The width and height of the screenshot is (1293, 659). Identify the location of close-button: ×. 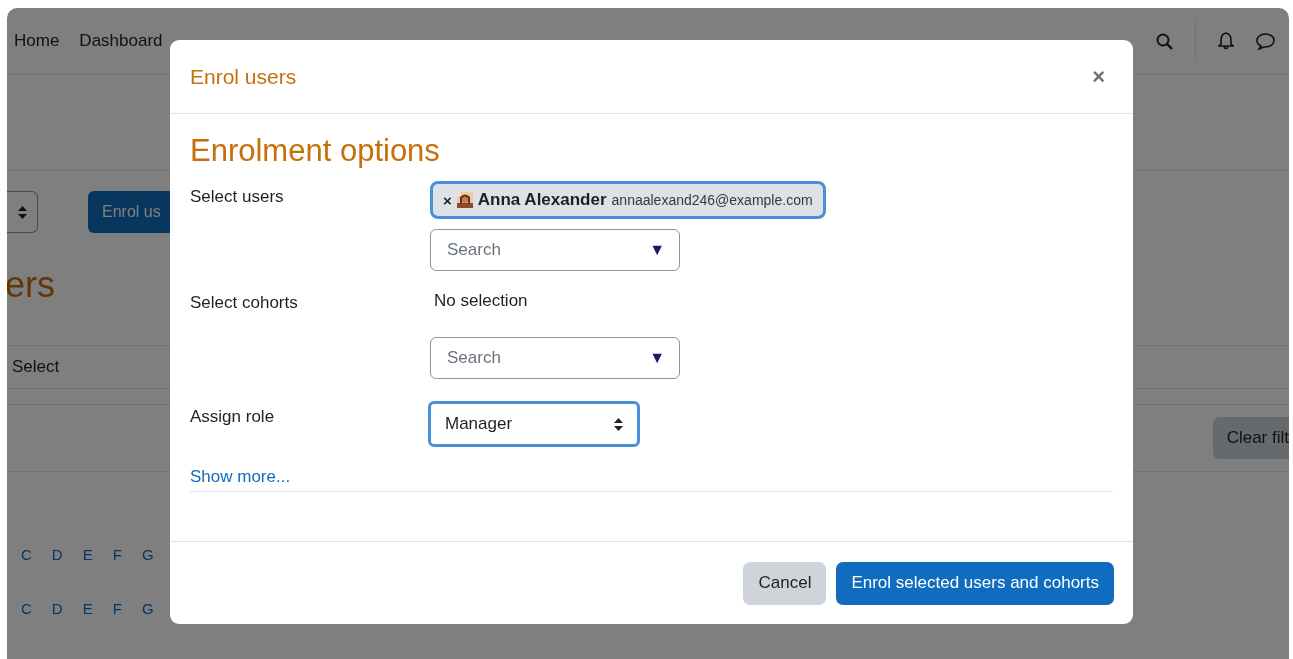
(1098, 76).